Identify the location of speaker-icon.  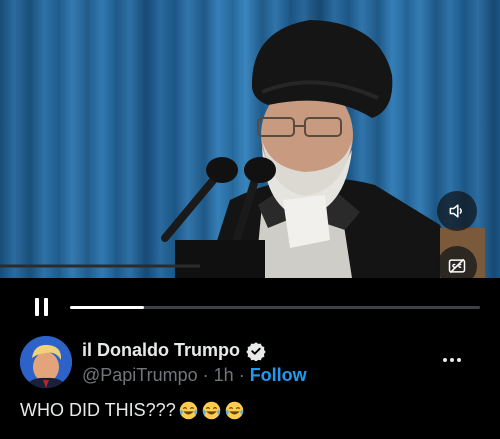
(455, 211).